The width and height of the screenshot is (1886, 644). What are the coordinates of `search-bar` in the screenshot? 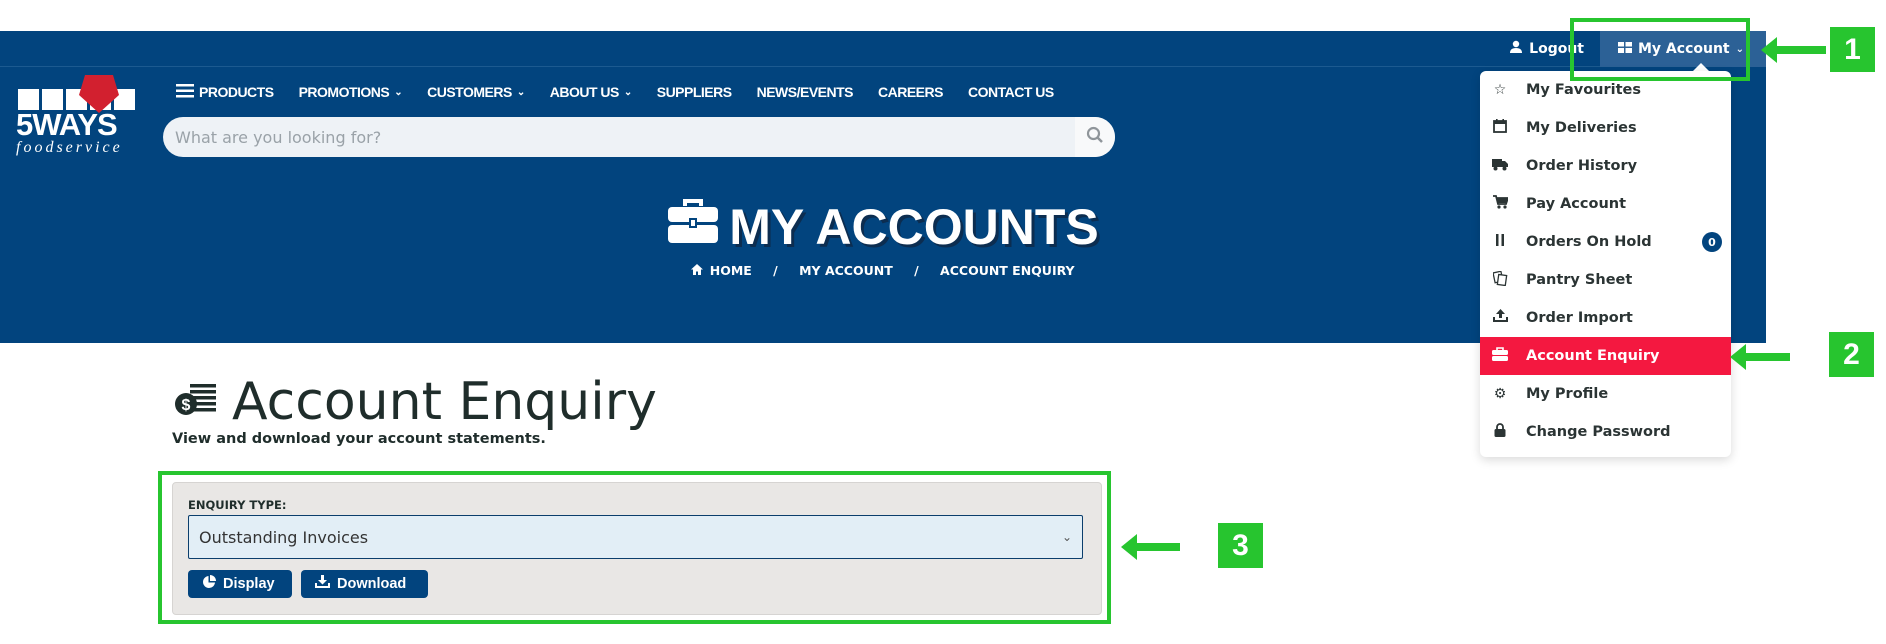 It's located at (639, 137).